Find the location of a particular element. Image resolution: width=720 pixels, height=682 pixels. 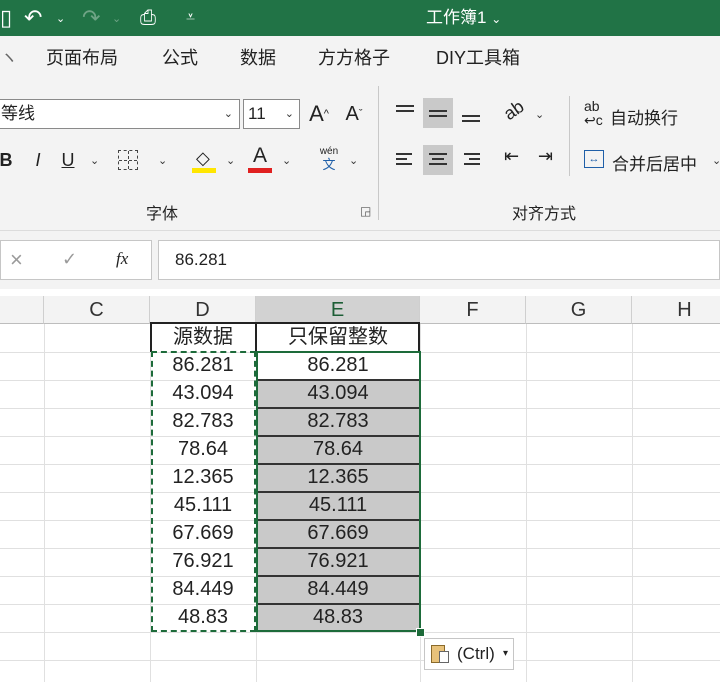

wrap-text-button: ab ↩c 自动换行 is located at coordinates (650, 114).